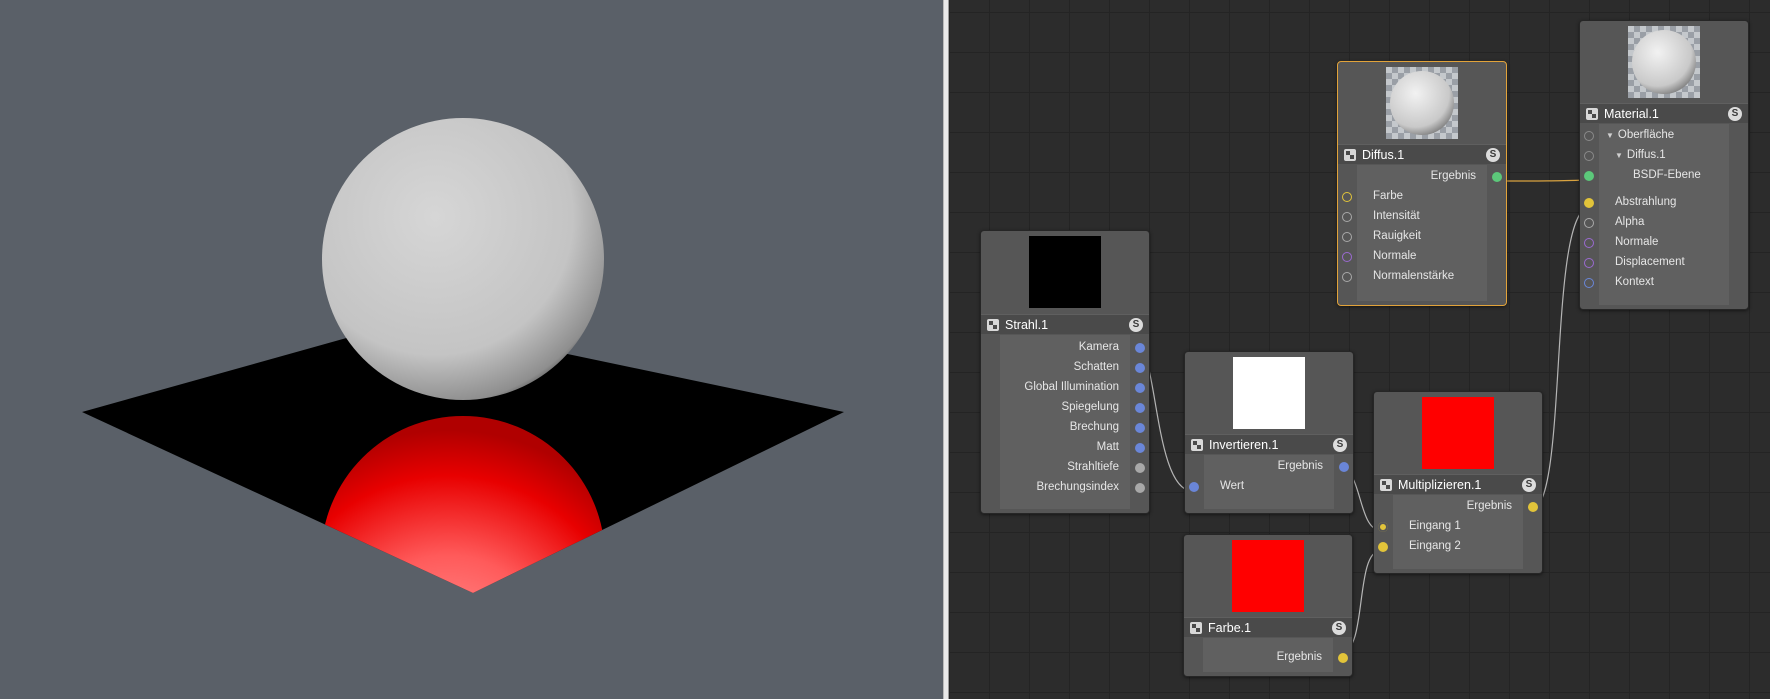 This screenshot has height=699, width=1770. Describe the element at coordinates (1458, 547) in the screenshot. I see `port-row-eingang-2: Eingang 2` at that location.